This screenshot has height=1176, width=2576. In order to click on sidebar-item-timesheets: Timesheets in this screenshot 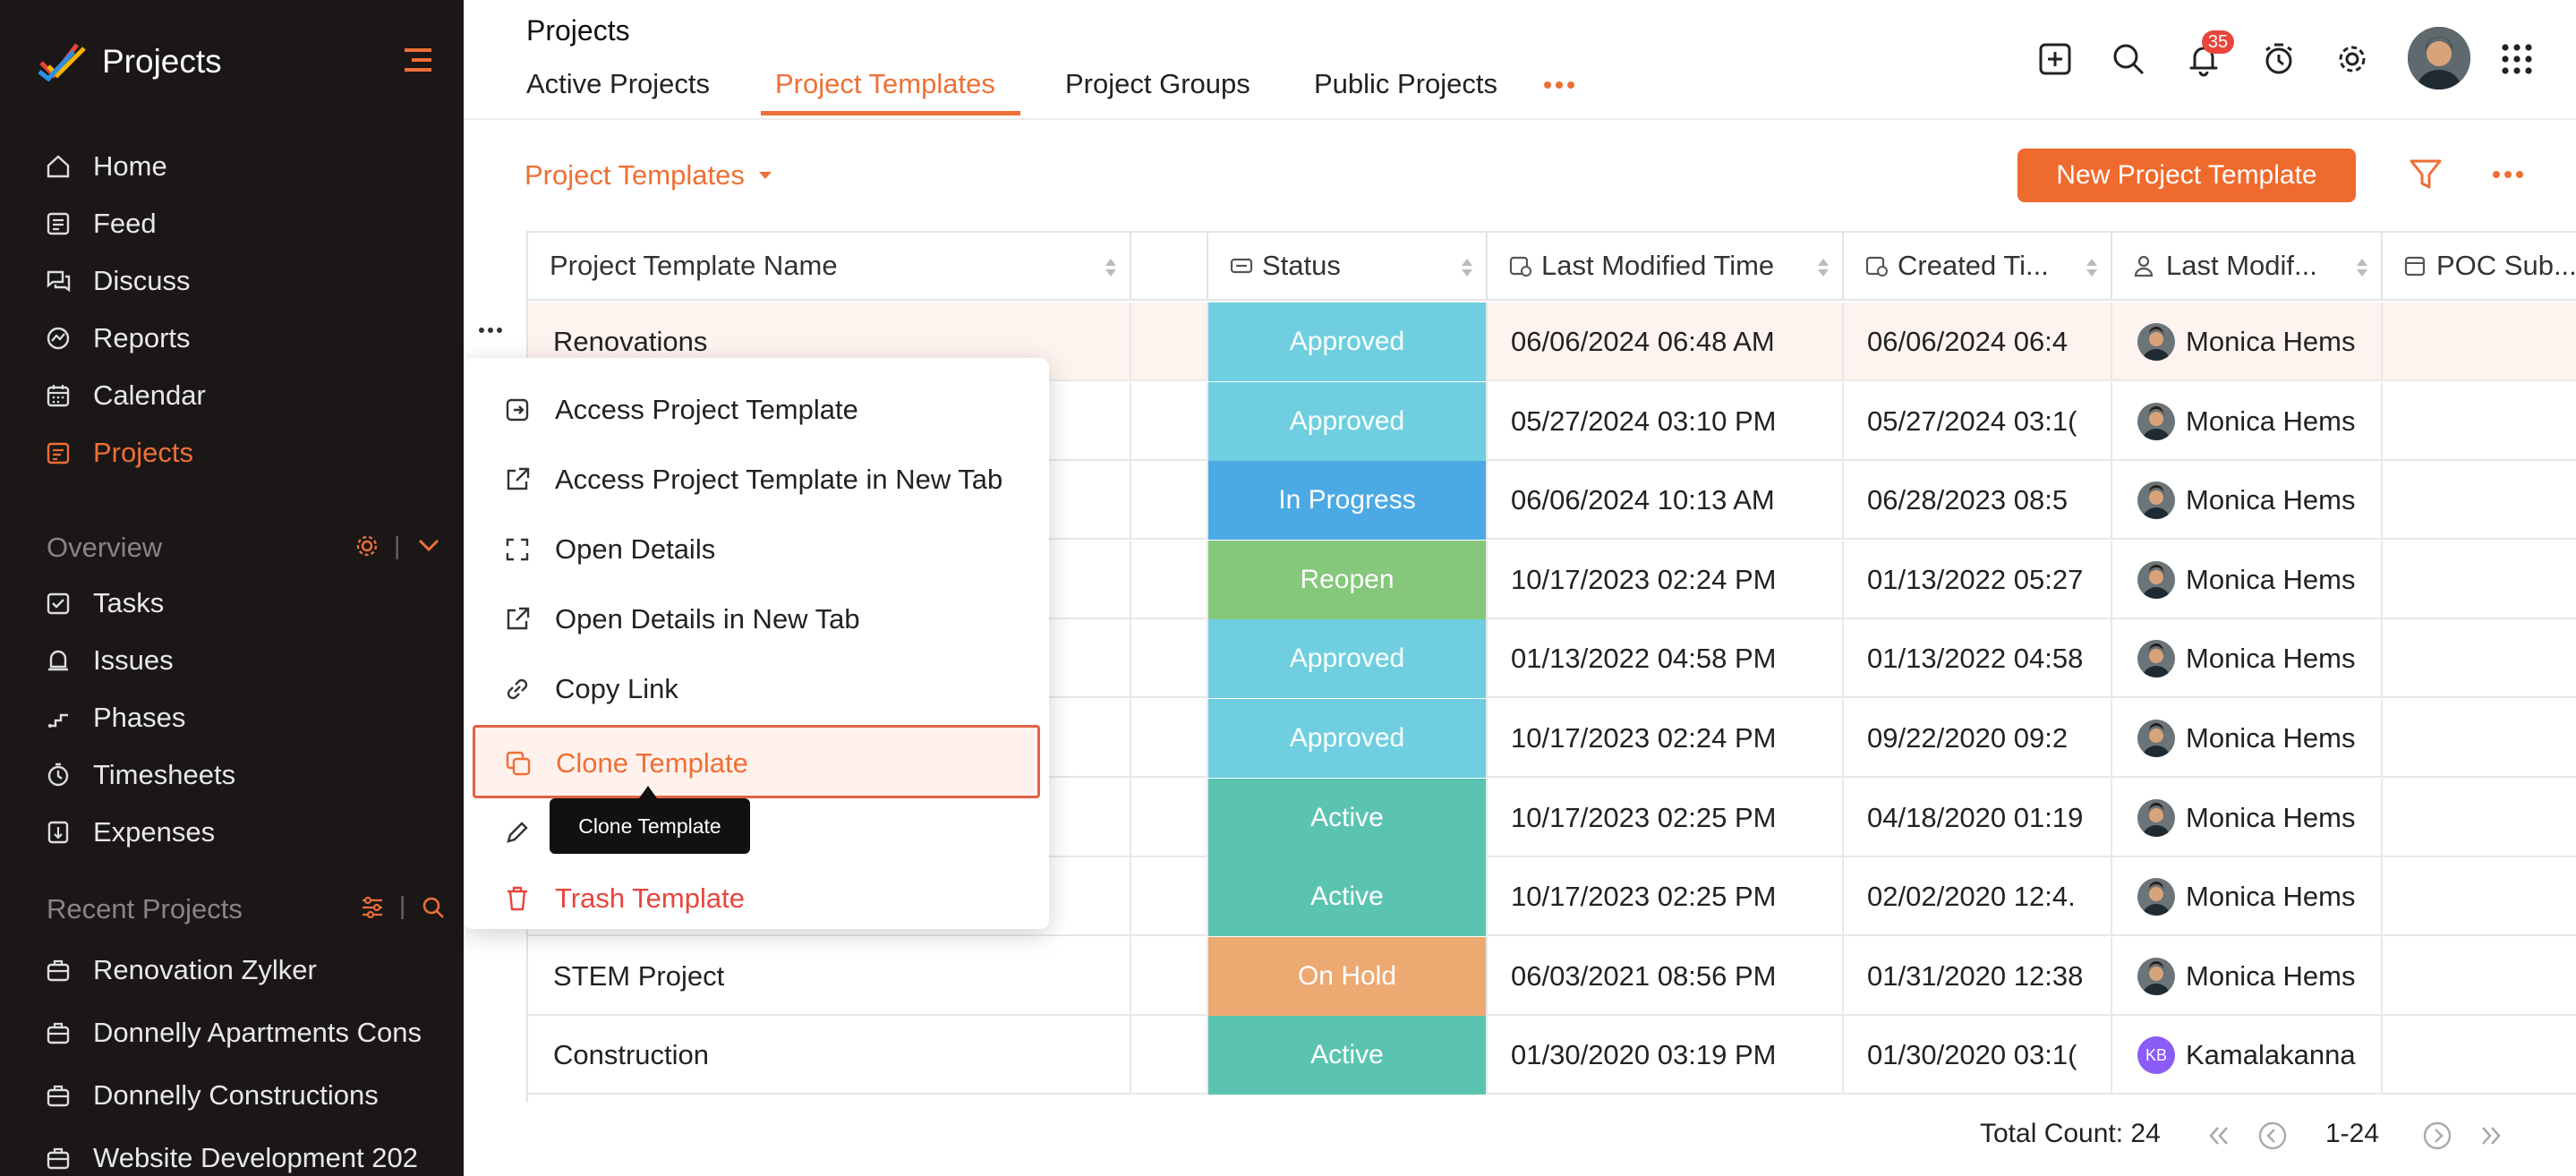, I will do `click(140, 775)`.